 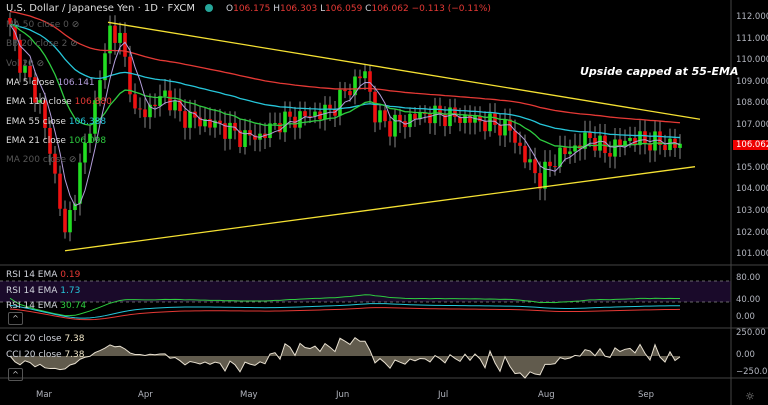 What do you see at coordinates (343, 395) in the screenshot?
I see `time-axis-label: Jun` at bounding box center [343, 395].